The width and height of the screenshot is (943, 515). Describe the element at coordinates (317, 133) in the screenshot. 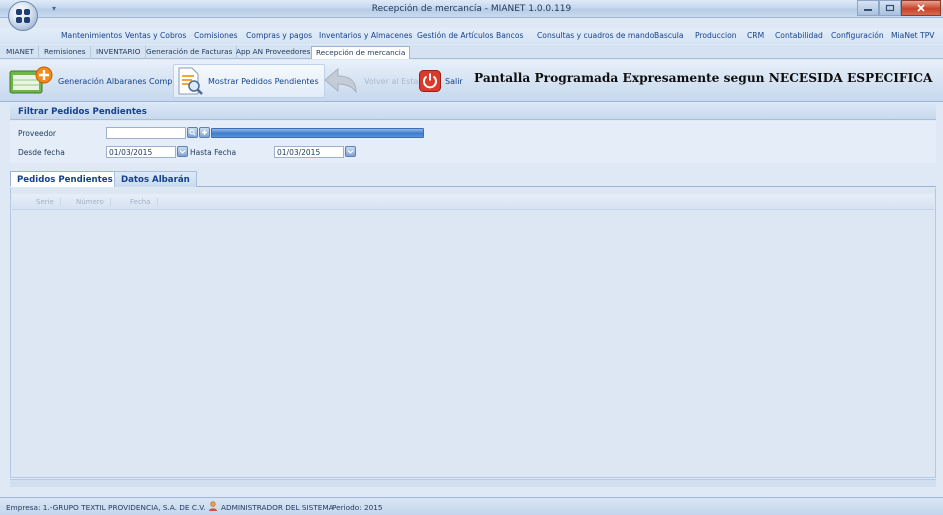

I see `proveedor-name-bar` at that location.